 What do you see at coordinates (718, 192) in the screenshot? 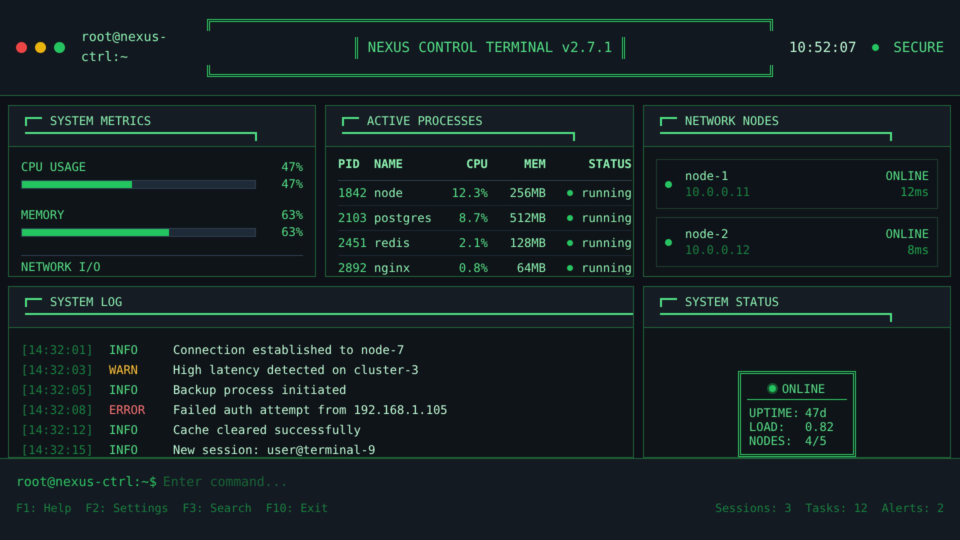
I see `node-ip: 10.0.0.11` at bounding box center [718, 192].